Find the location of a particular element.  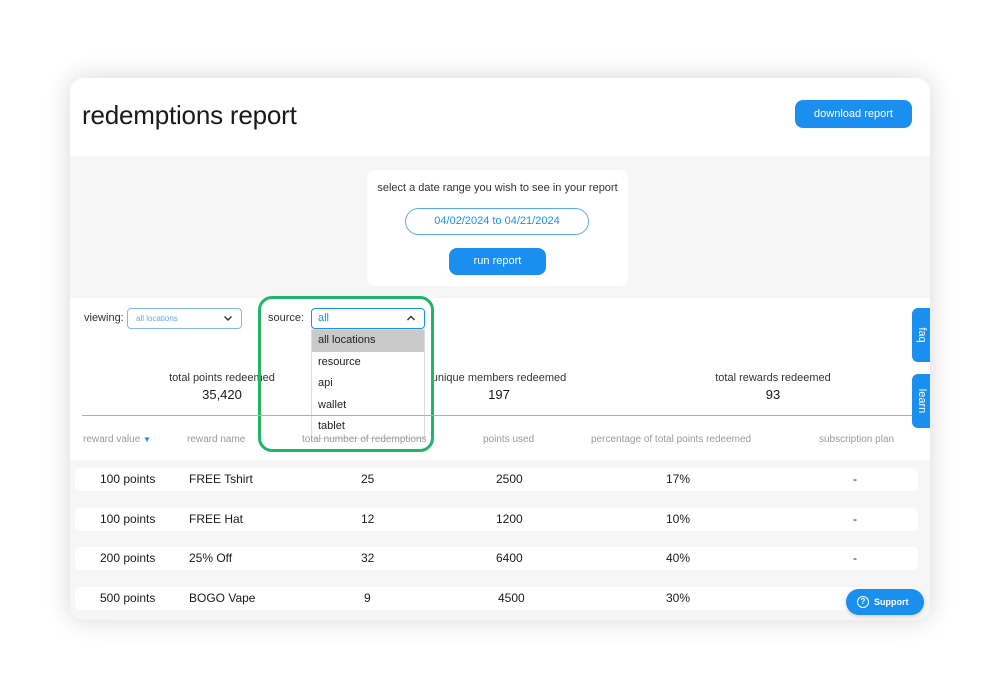

source-option-all-locations: all locations is located at coordinates (368, 341).